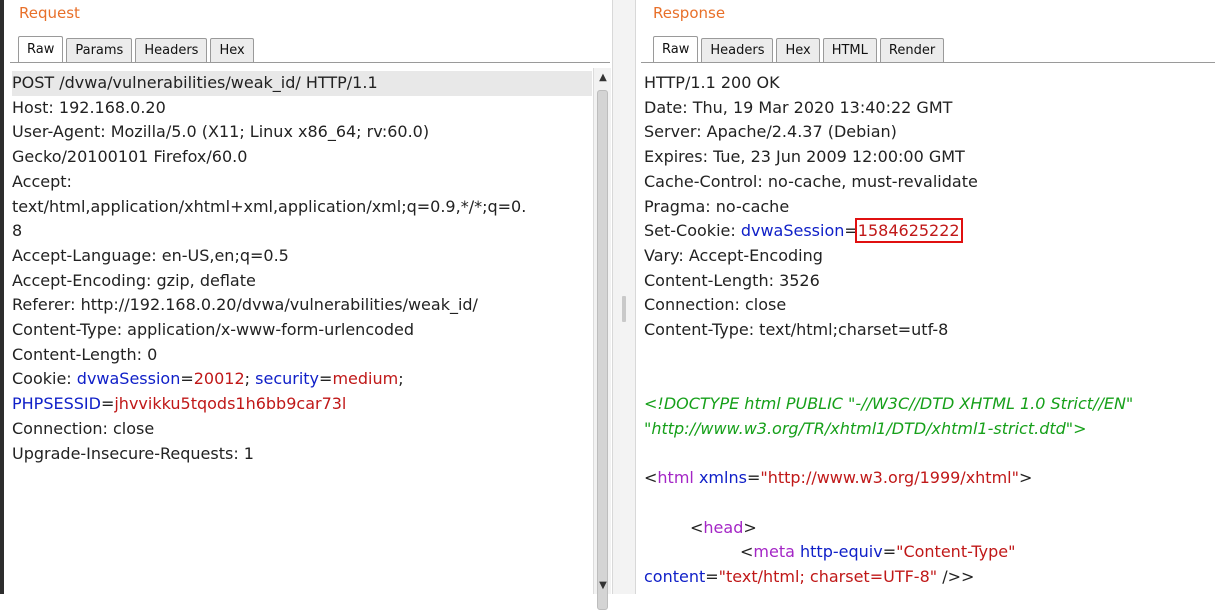 The image size is (1218, 610). I want to click on request-tab-raw: Raw, so click(41, 49).